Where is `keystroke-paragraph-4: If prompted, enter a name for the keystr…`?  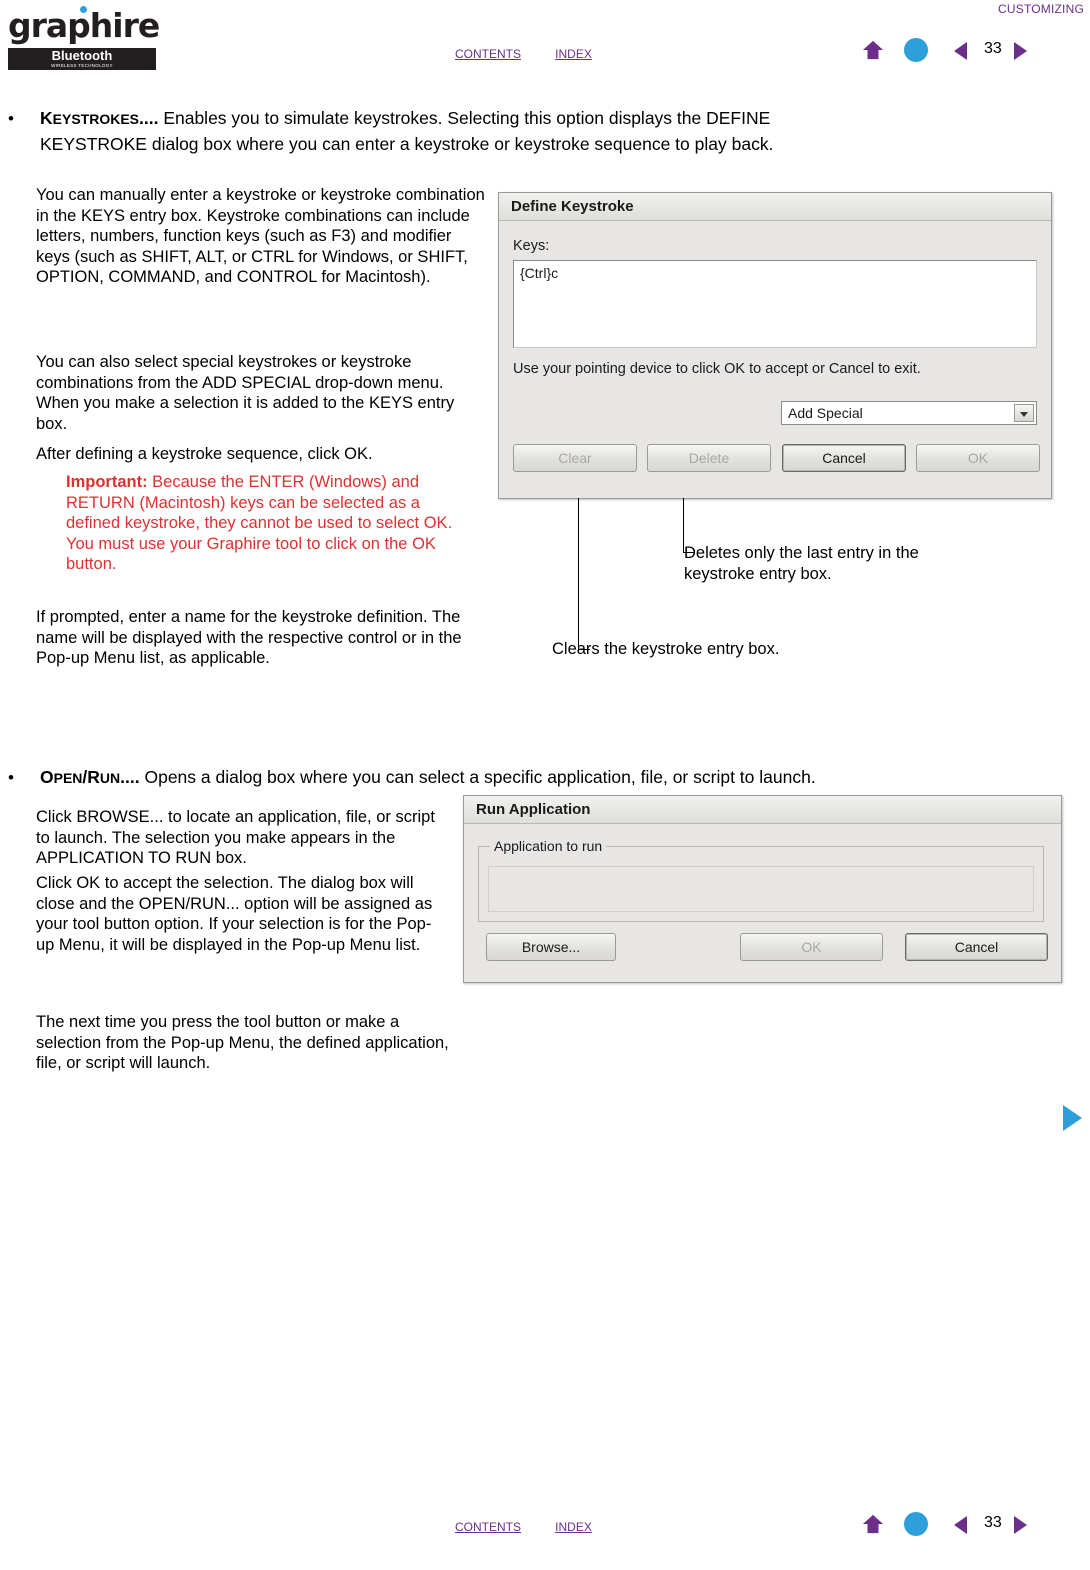 keystroke-paragraph-4: If prompted, enter a name for the keystr… is located at coordinates (249, 637).